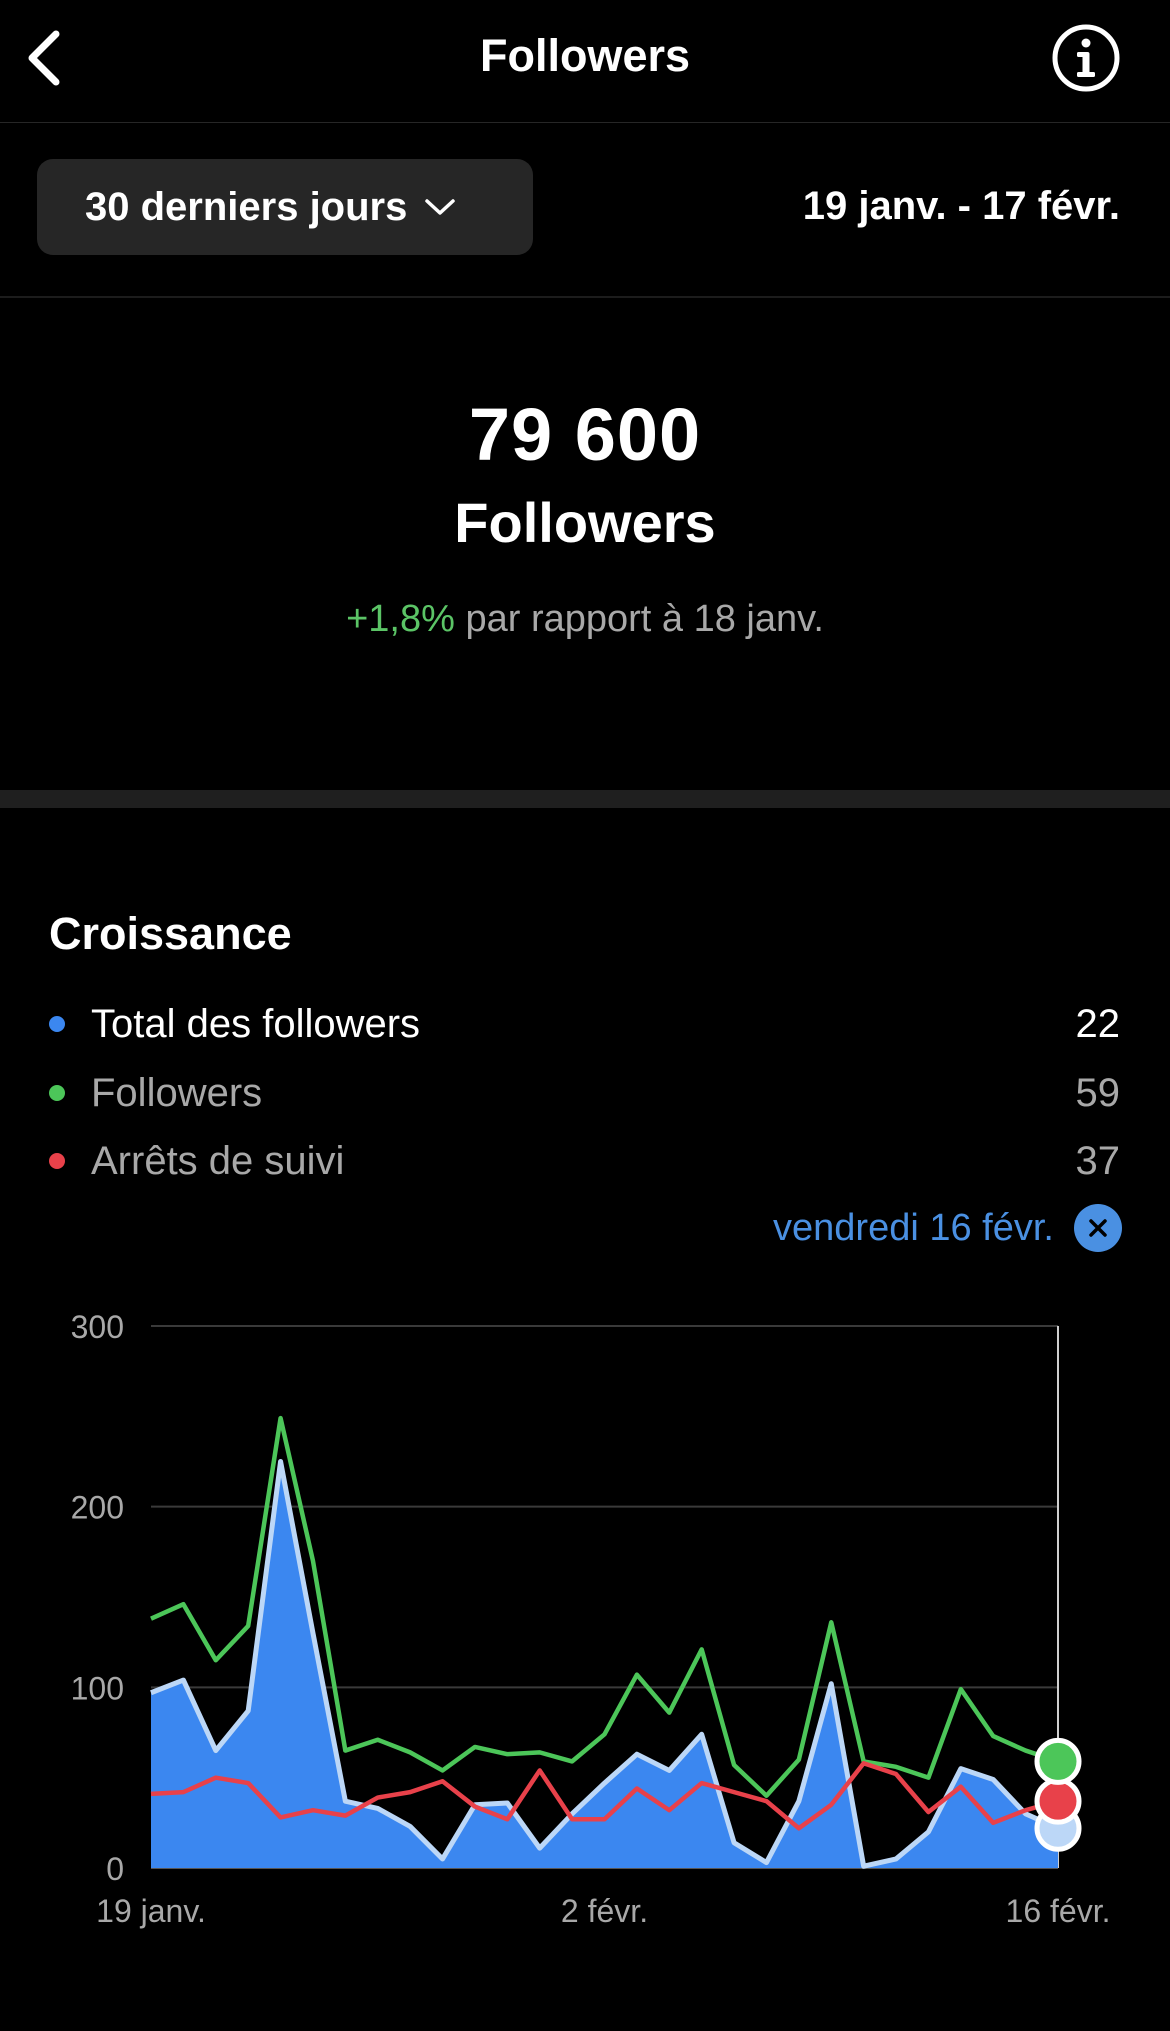 The width and height of the screenshot is (1170, 2031). Describe the element at coordinates (97, 1688) in the screenshot. I see `y-tick-label: 100` at that location.